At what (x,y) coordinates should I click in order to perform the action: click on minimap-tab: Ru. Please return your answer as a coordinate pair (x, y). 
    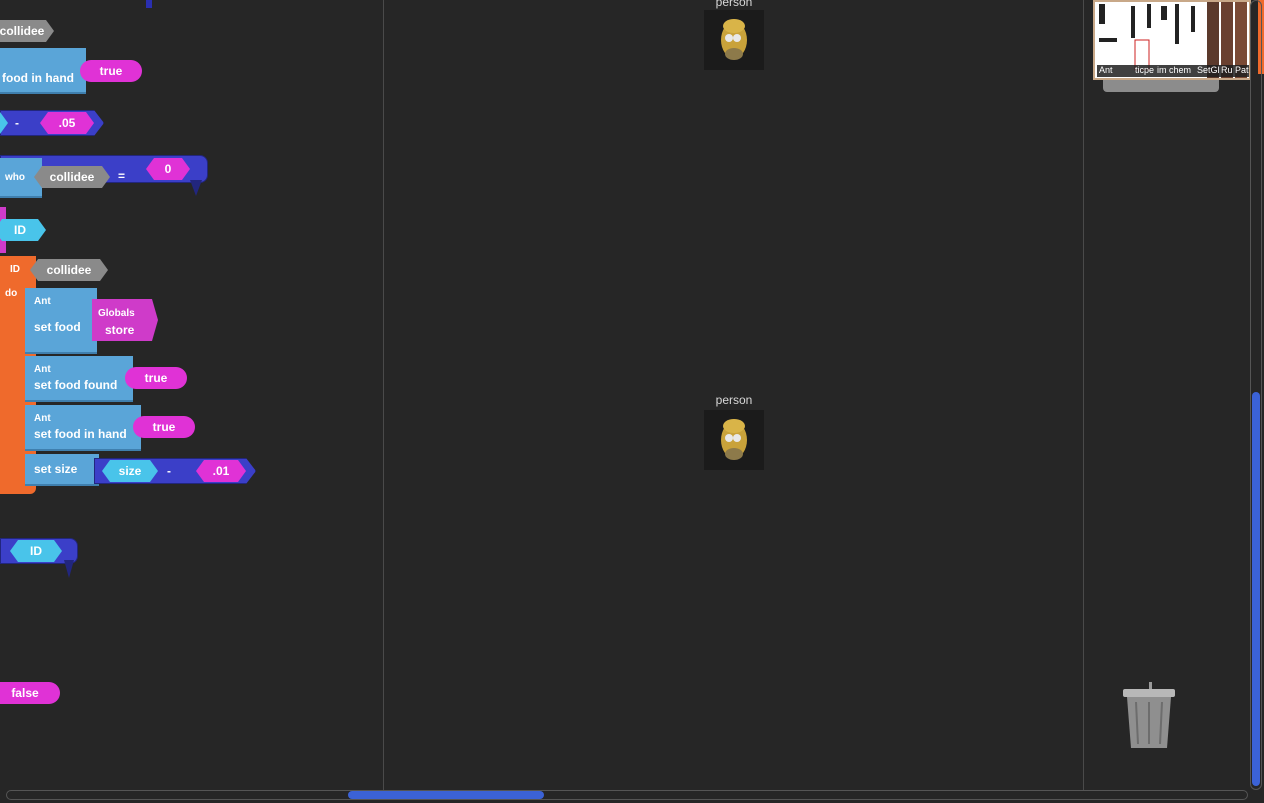
    Looking at the image, I should click on (1228, 71).